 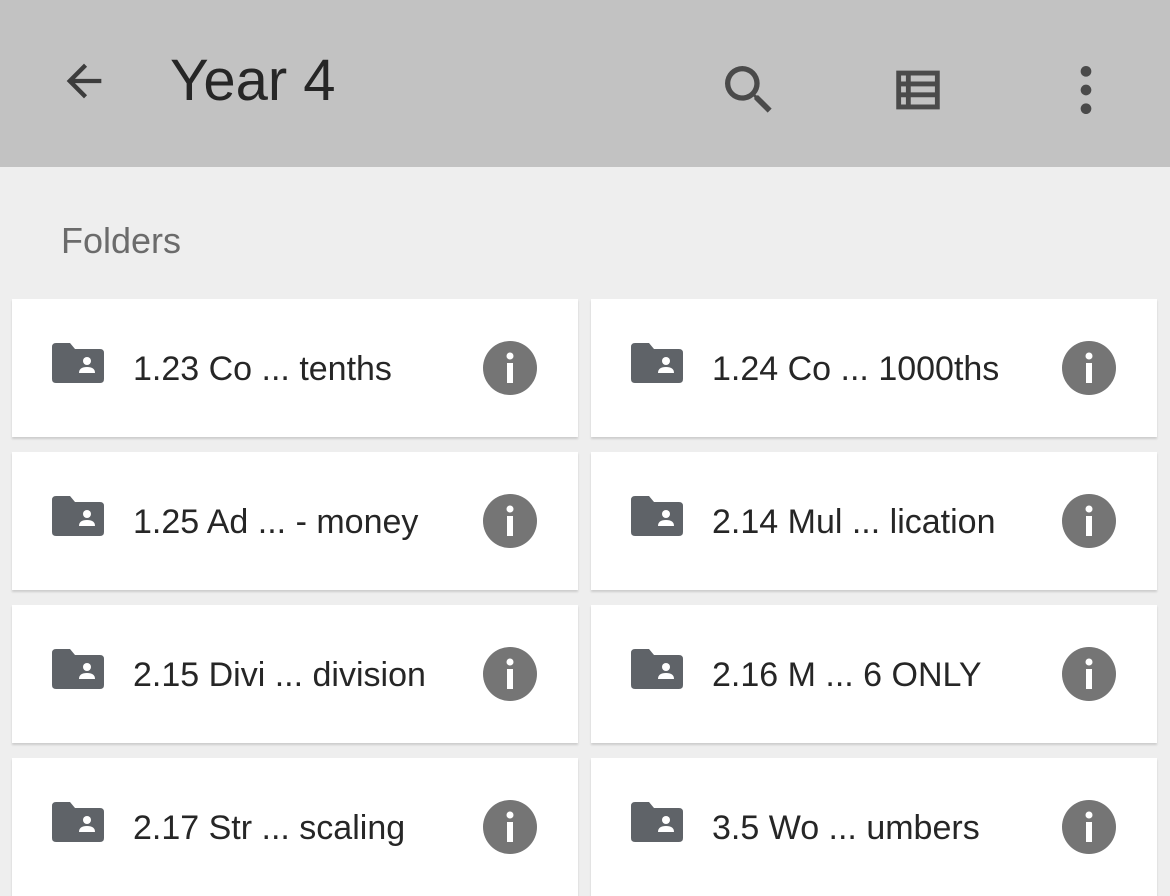 I want to click on list-view-button, so click(x=918, y=90).